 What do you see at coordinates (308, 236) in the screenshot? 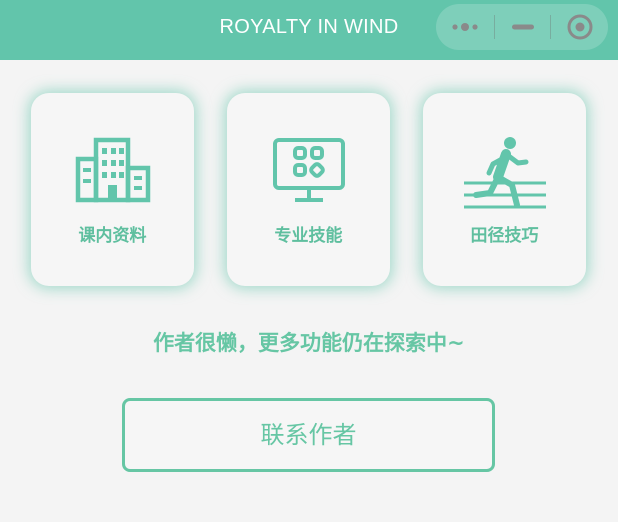
I see `card-label: 专业技能` at bounding box center [308, 236].